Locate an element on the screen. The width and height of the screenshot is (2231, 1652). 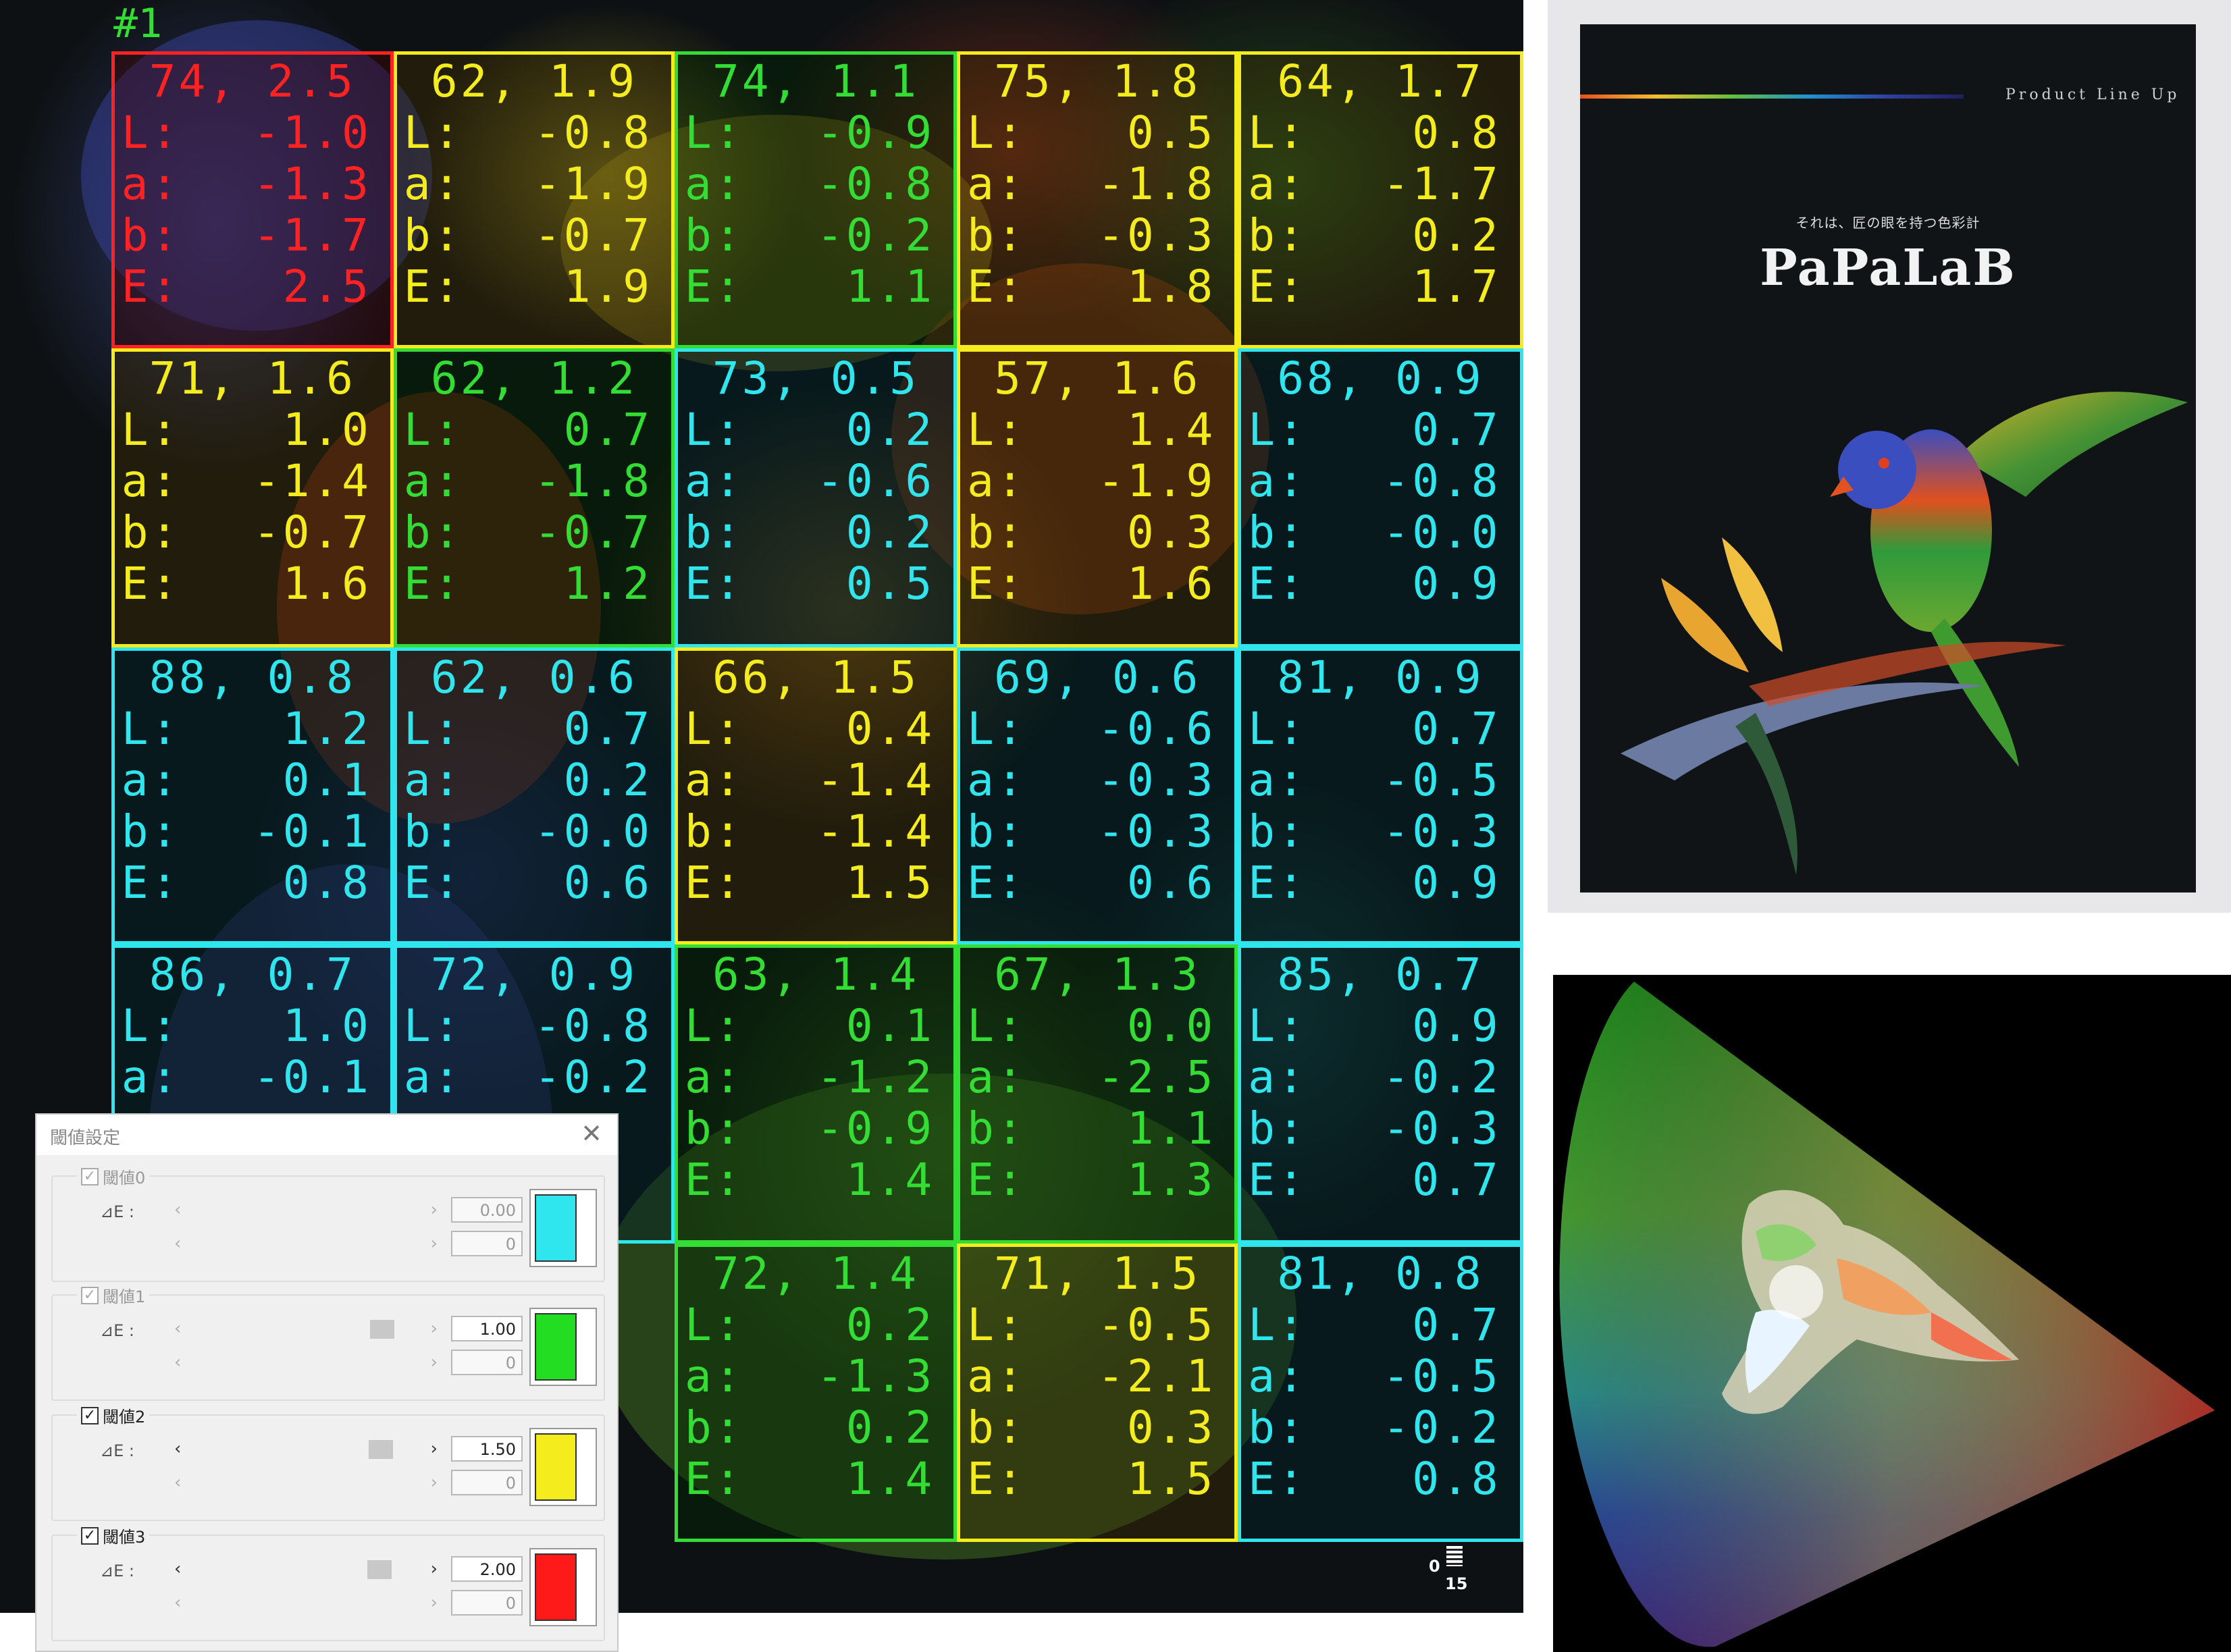
cell-row-a: a: -1.8 is located at coordinates (537, 481).